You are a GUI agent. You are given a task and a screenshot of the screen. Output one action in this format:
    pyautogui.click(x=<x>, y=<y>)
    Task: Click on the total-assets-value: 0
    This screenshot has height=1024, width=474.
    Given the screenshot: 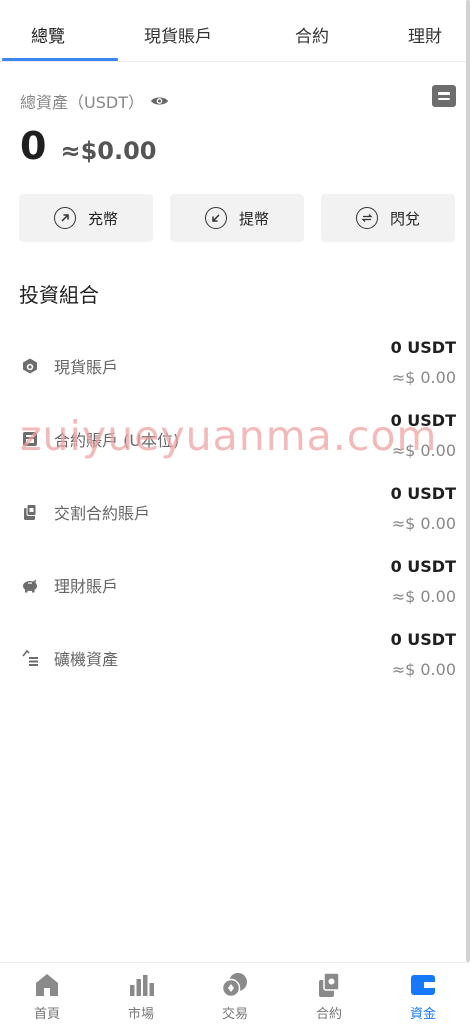 What is the action you would take?
    pyautogui.click(x=33, y=146)
    